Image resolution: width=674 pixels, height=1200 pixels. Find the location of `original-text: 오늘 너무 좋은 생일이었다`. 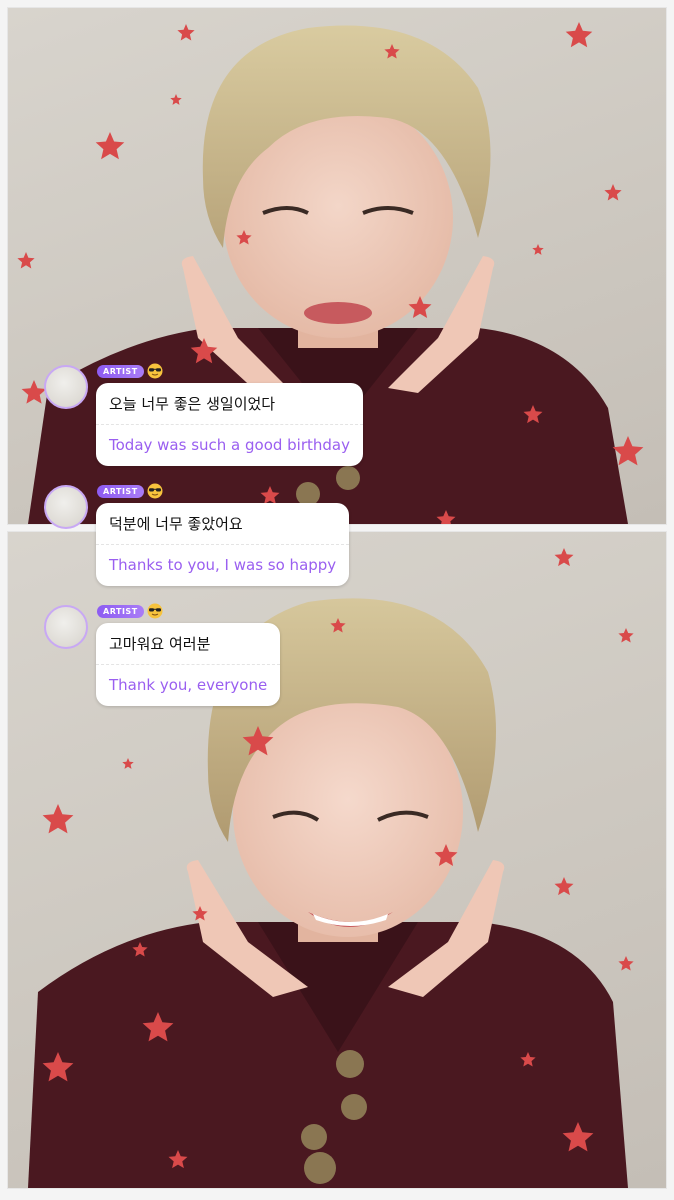

original-text: 오늘 너무 좋은 생일이었다 is located at coordinates (229, 404).